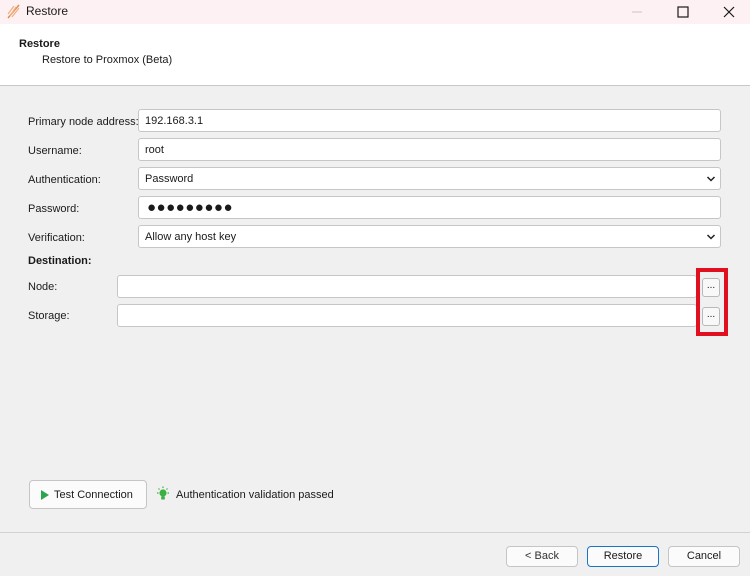 Image resolution: width=750 pixels, height=576 pixels. I want to click on password-input: ●●●●●●●●●, so click(429, 207).